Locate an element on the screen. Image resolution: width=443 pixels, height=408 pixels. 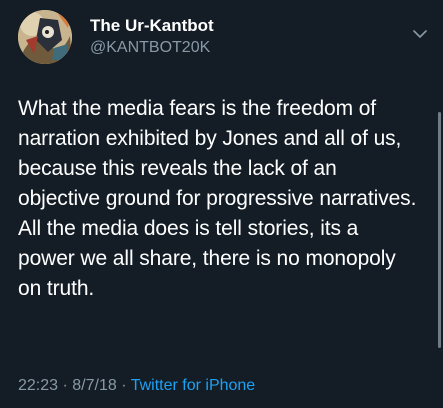
tweet-meta: 22:23 · 8/7/18 · Twitter for iPhone is located at coordinates (136, 386).